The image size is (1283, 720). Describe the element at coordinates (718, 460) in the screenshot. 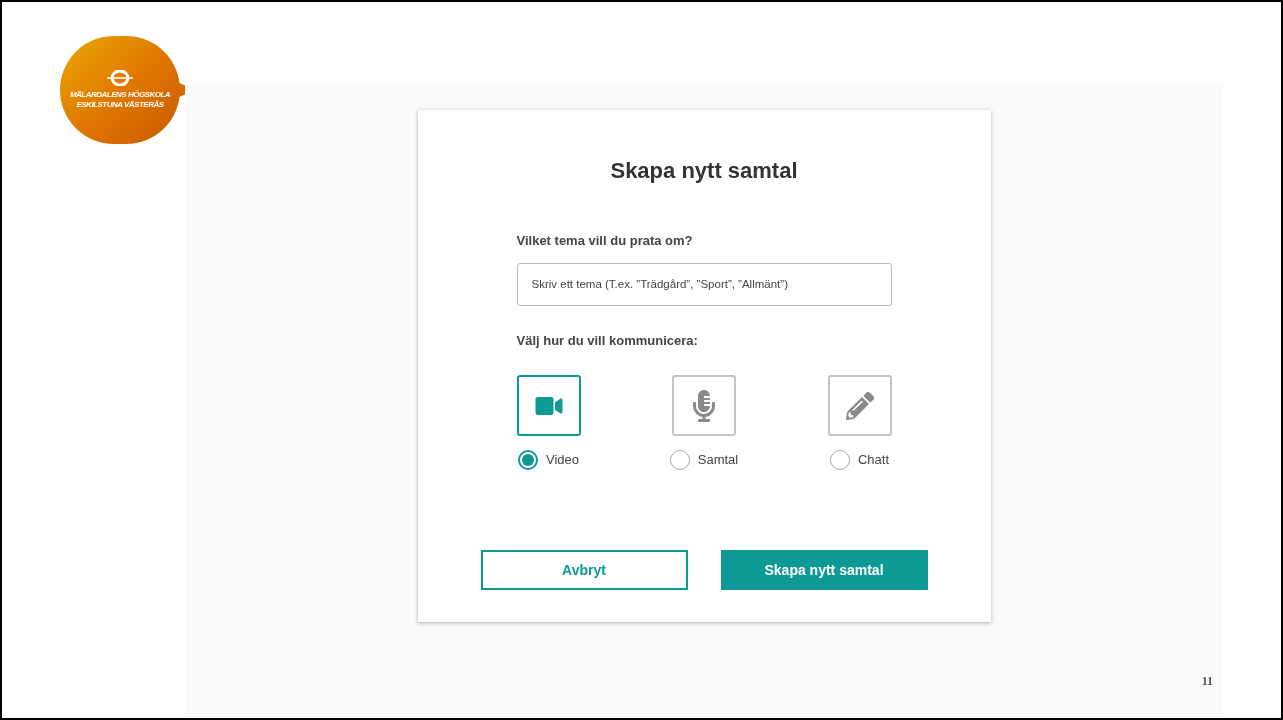

I see `radio-label: Samtal` at that location.